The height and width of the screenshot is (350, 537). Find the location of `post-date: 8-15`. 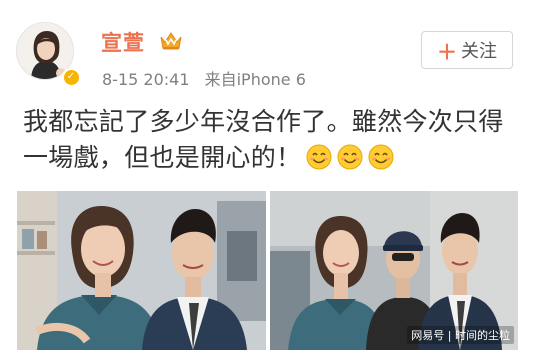

post-date: 8-15 is located at coordinates (120, 79).